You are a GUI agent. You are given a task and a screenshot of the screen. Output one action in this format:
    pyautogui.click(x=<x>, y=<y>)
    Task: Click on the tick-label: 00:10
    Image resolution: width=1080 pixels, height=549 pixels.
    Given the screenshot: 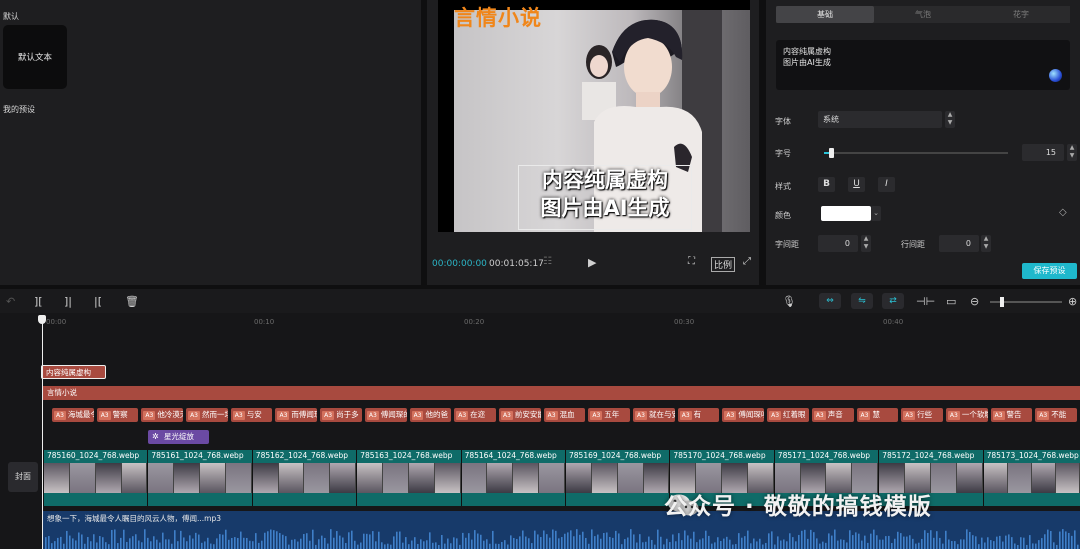 What is the action you would take?
    pyautogui.click(x=264, y=322)
    